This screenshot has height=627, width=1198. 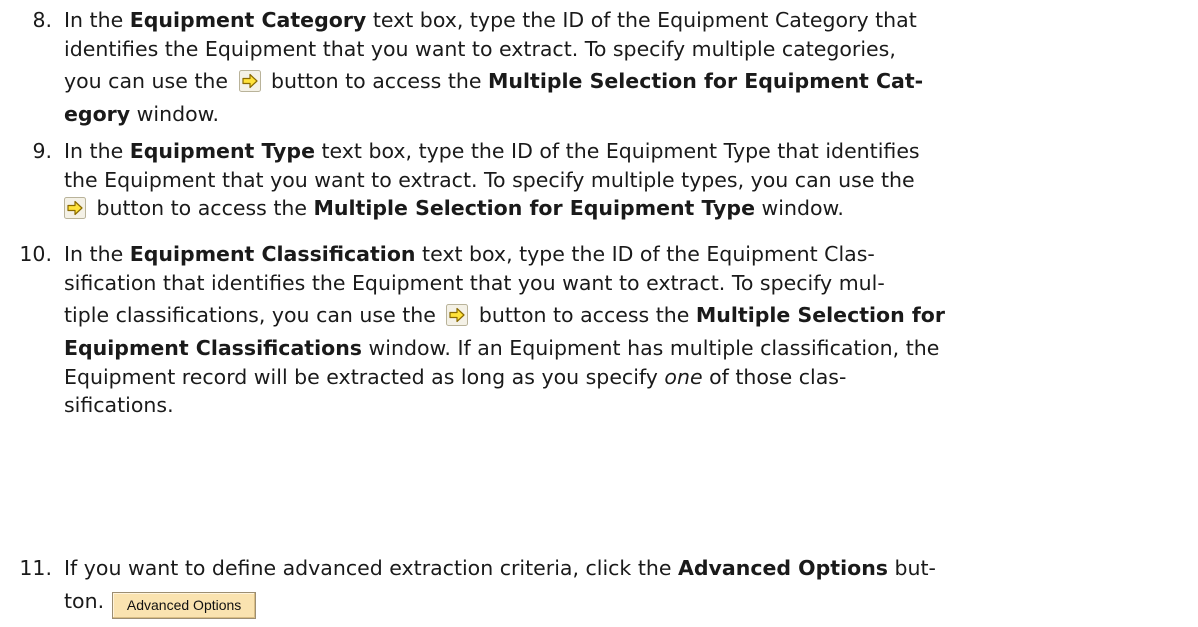 What do you see at coordinates (782, 568) in the screenshot?
I see `ui-term: Advanced Options` at bounding box center [782, 568].